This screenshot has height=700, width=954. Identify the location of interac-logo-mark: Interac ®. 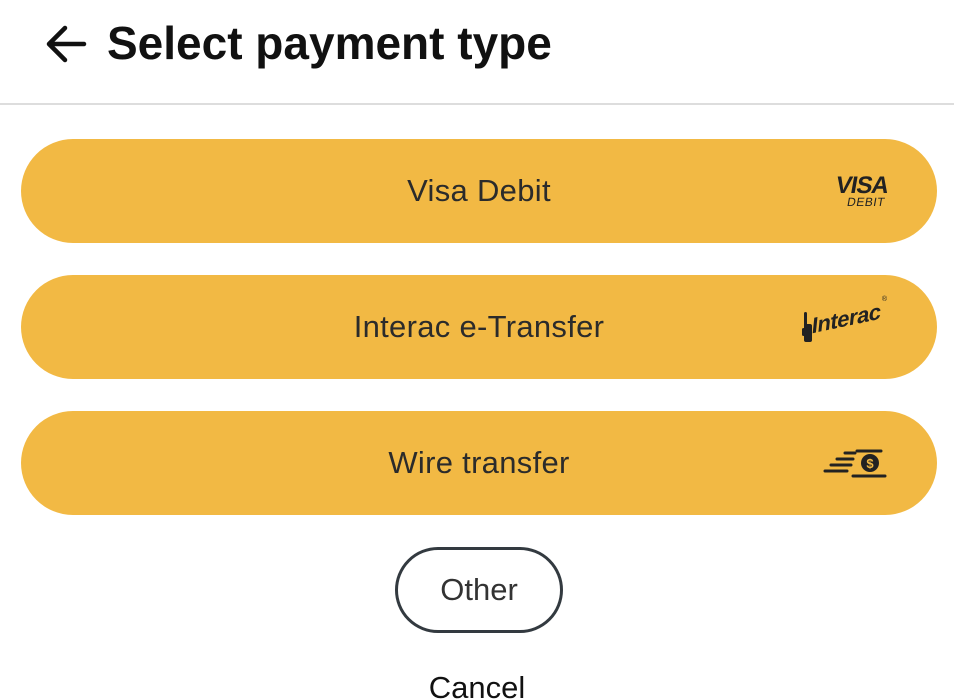
(844, 320).